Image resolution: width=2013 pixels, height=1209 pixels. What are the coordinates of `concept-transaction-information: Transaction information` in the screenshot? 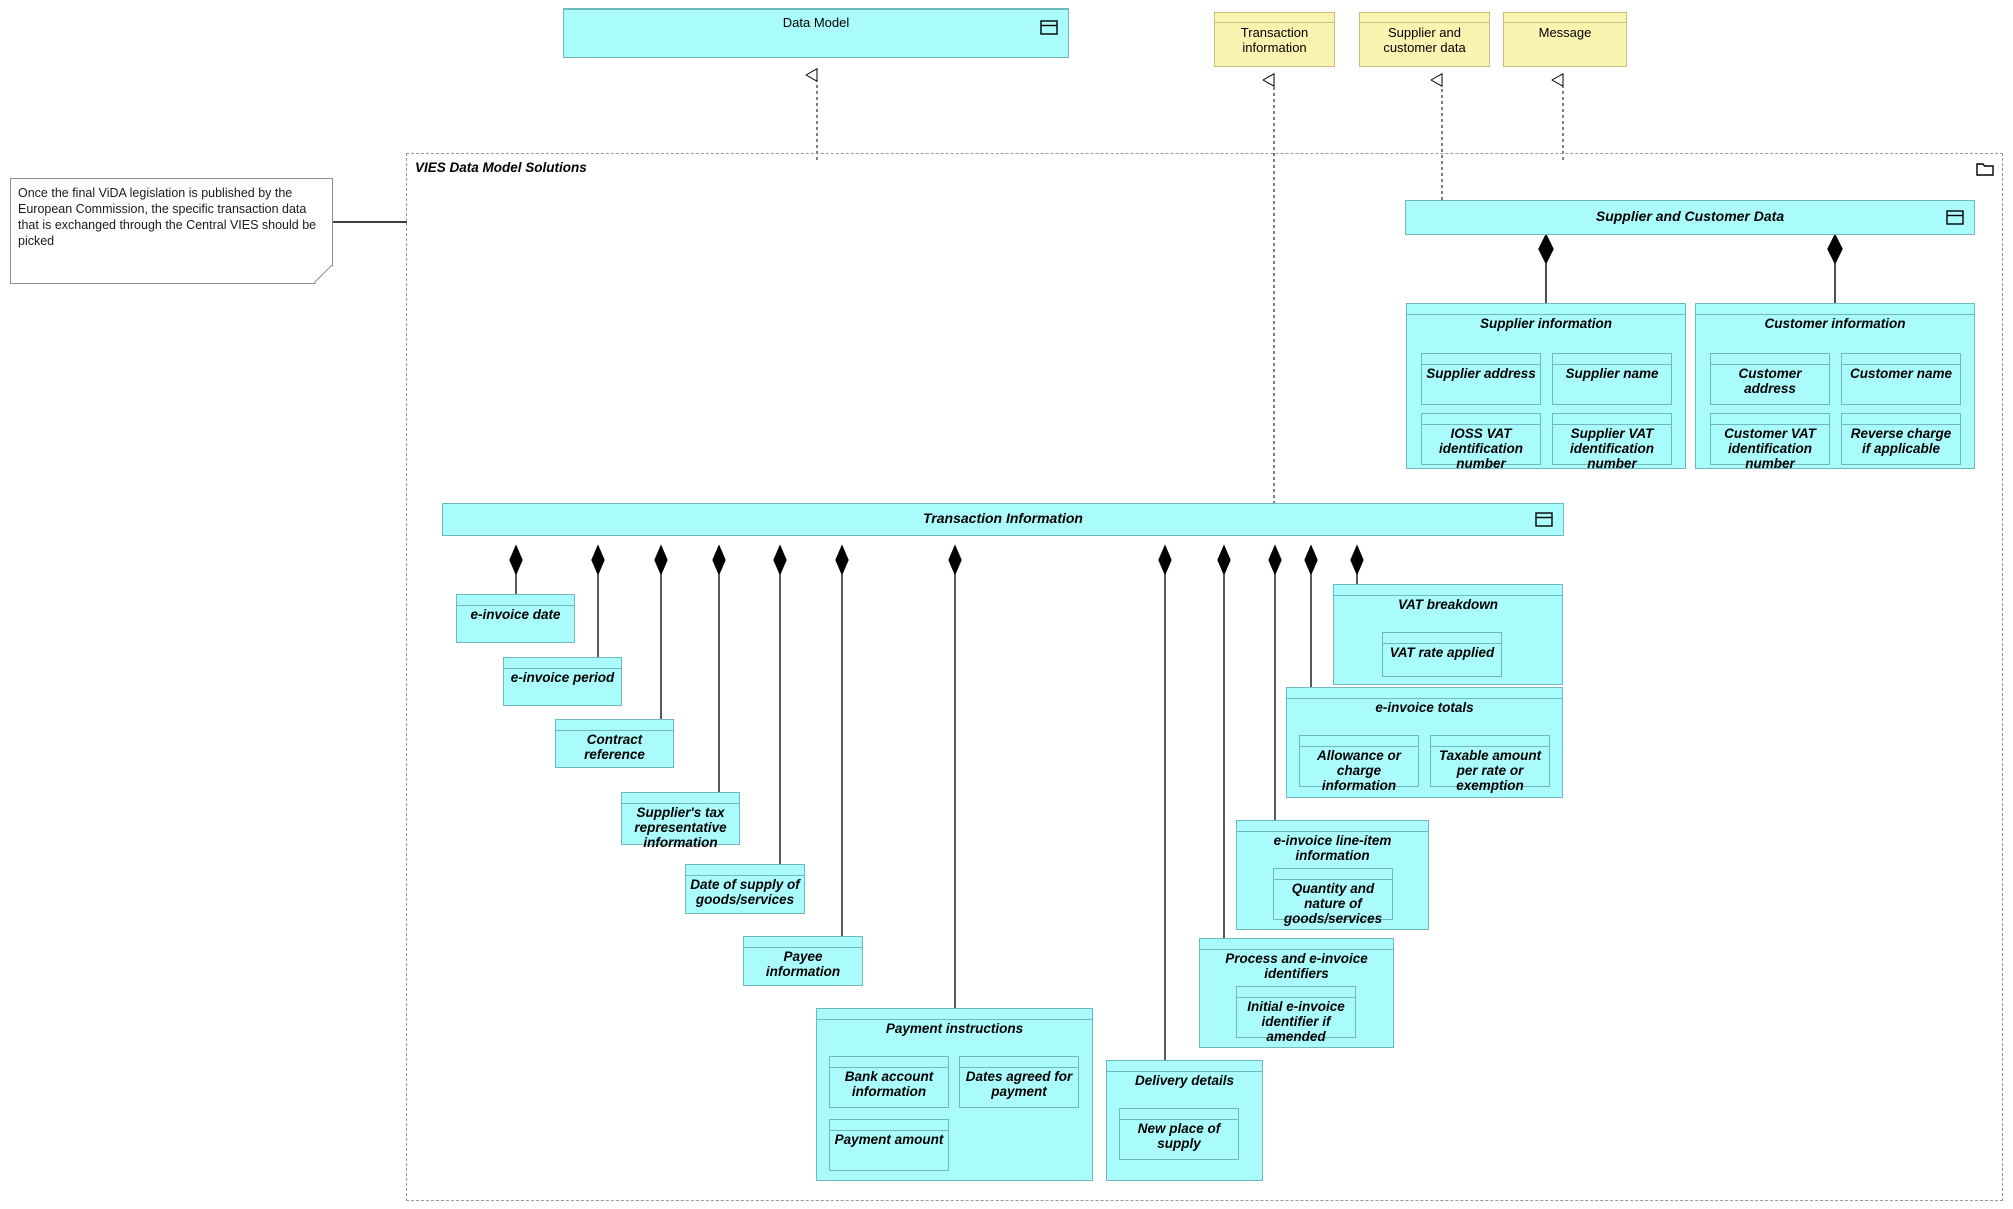 It's located at (1274, 39).